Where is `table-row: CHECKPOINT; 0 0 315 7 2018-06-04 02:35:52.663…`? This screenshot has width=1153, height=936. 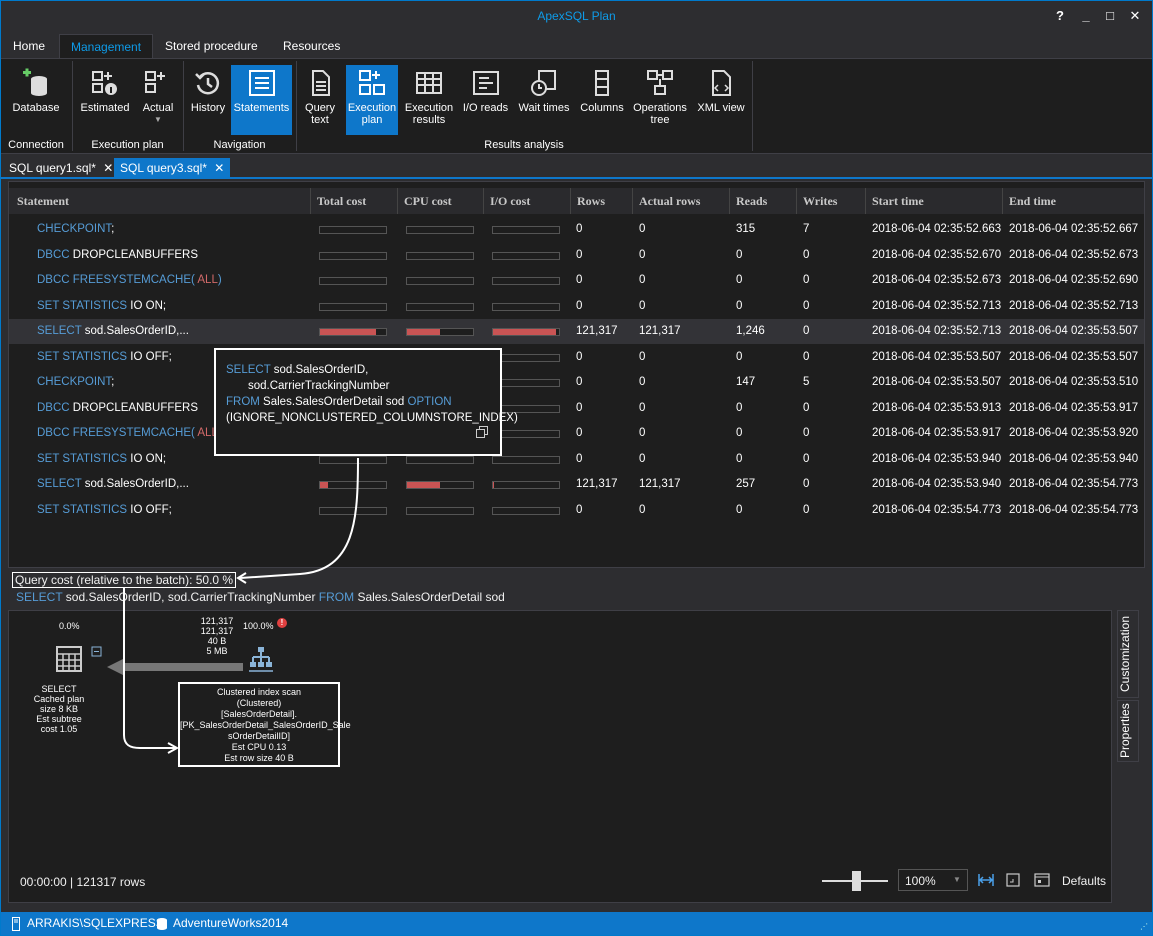 table-row: CHECKPOINT; 0 0 315 7 2018-06-04 02:35:52.663… is located at coordinates (576, 229).